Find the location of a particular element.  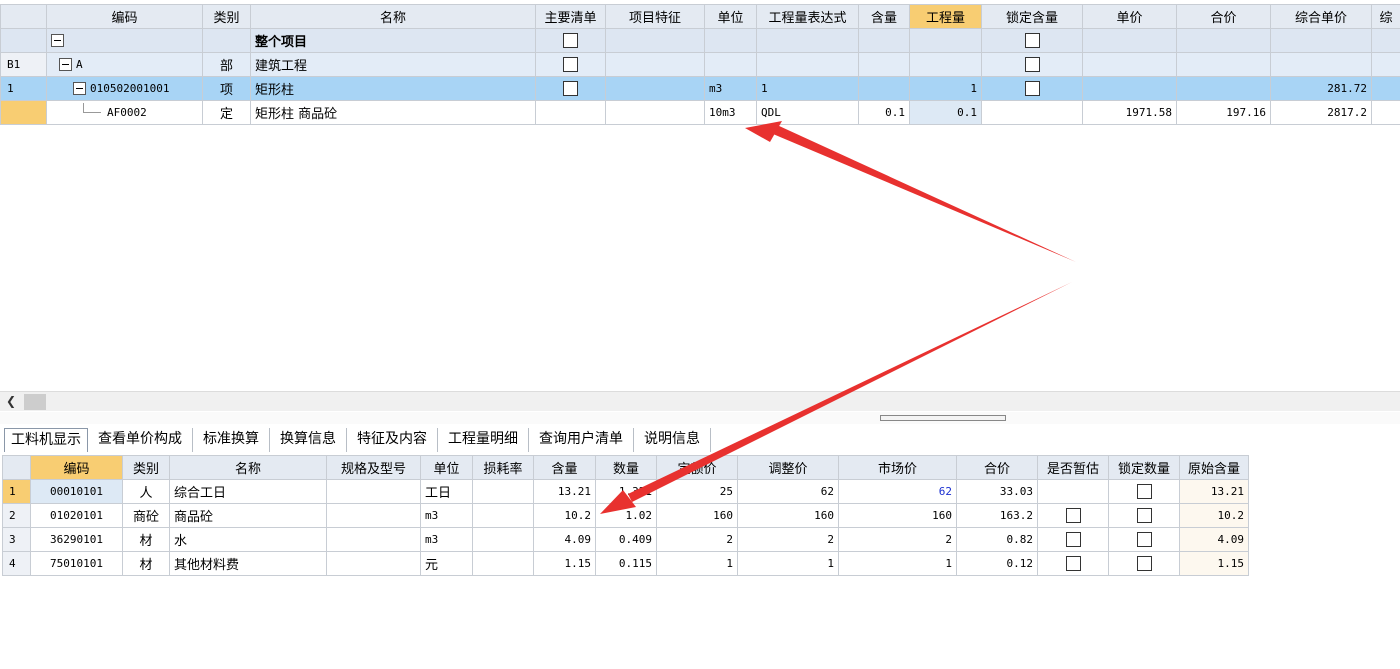

tab-standard-conversion: 标准换算 is located at coordinates (231, 440).